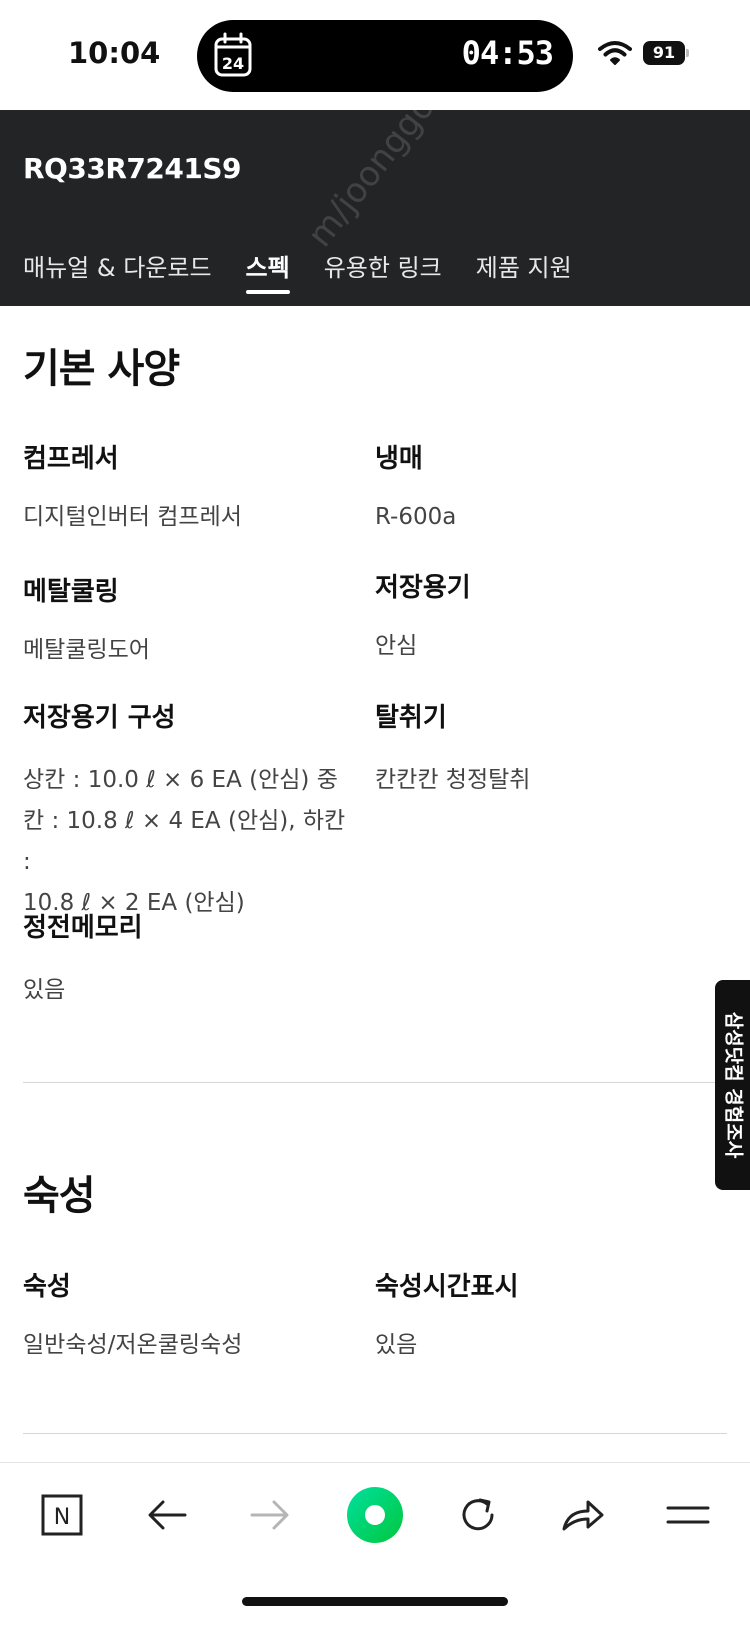 The height and width of the screenshot is (1626, 750). I want to click on section-title-basic: 기본 사양, so click(101, 369).